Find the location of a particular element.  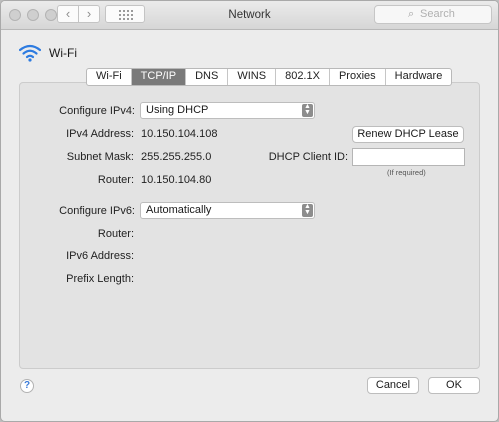

cancel-button: Cancel is located at coordinates (393, 385).